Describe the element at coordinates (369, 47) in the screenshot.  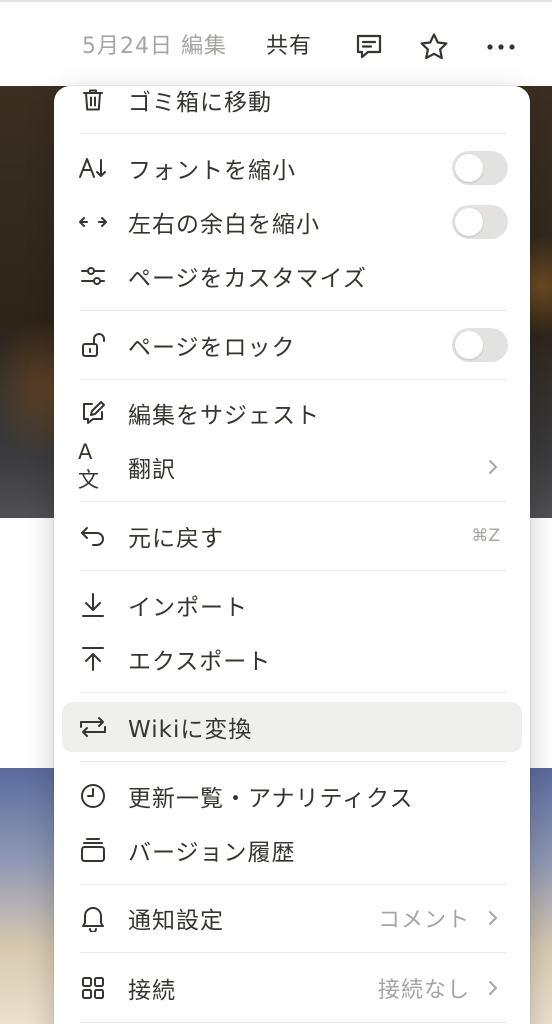
I see `comment-icon` at that location.